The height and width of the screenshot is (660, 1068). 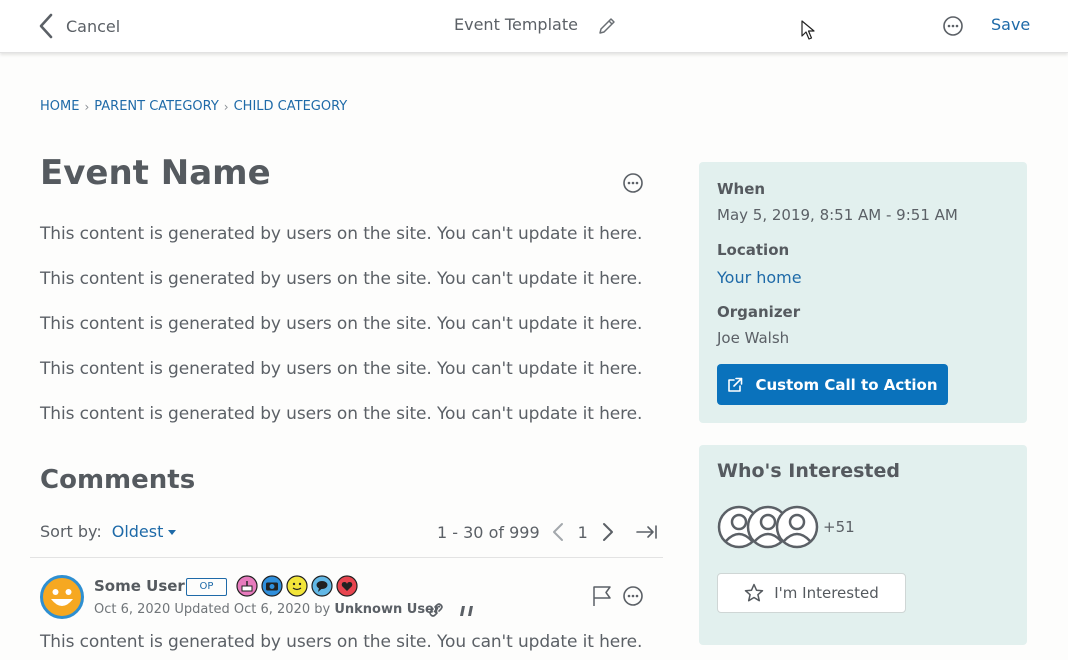 What do you see at coordinates (797, 527) in the screenshot?
I see `user-avatar-icon` at bounding box center [797, 527].